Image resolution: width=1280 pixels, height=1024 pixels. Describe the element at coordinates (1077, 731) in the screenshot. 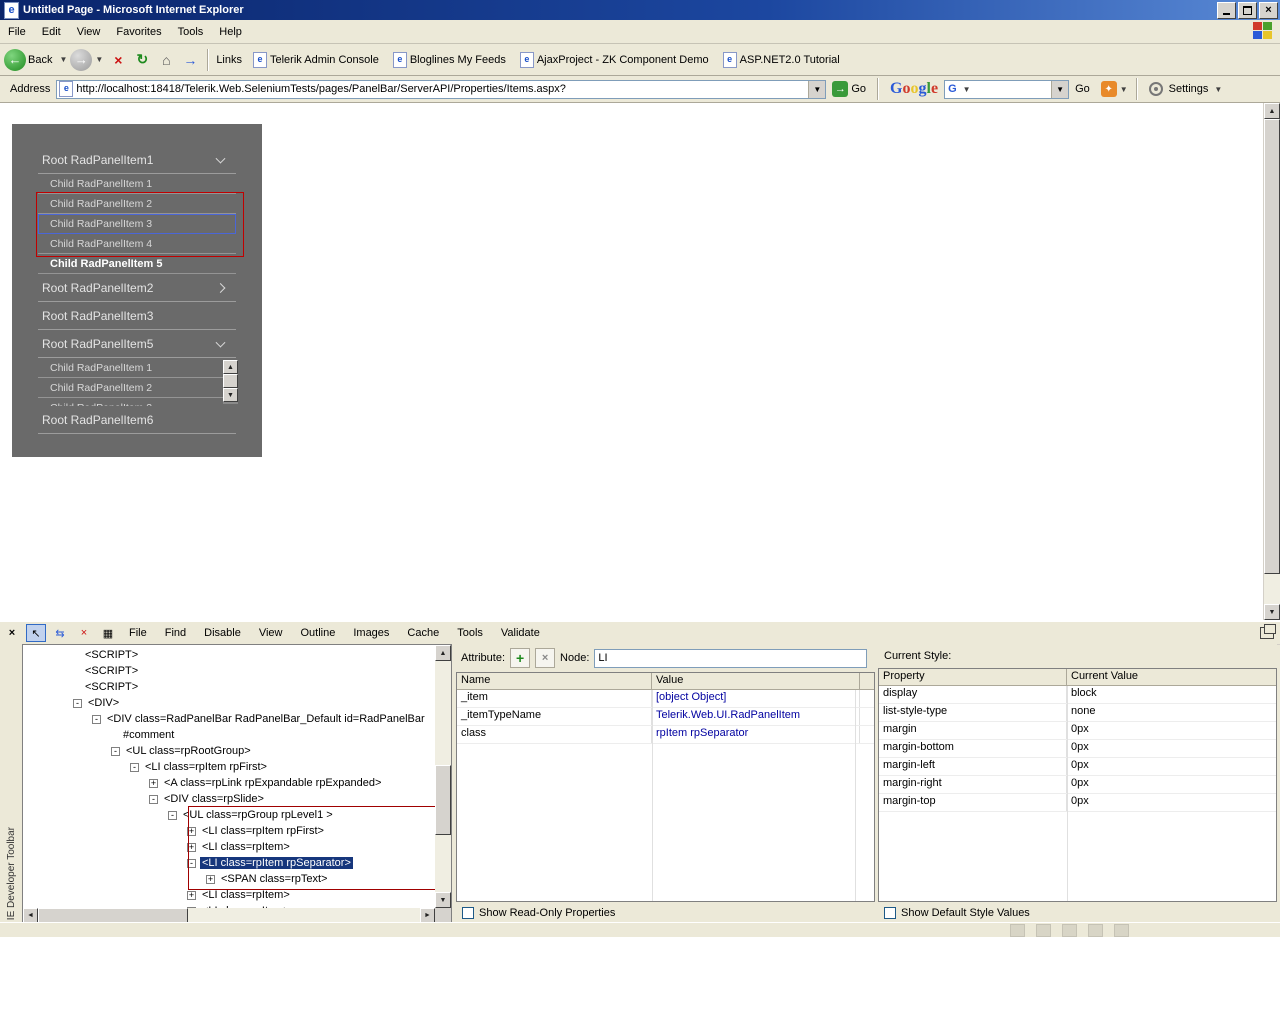

I see `style-row: margin 0px` at that location.